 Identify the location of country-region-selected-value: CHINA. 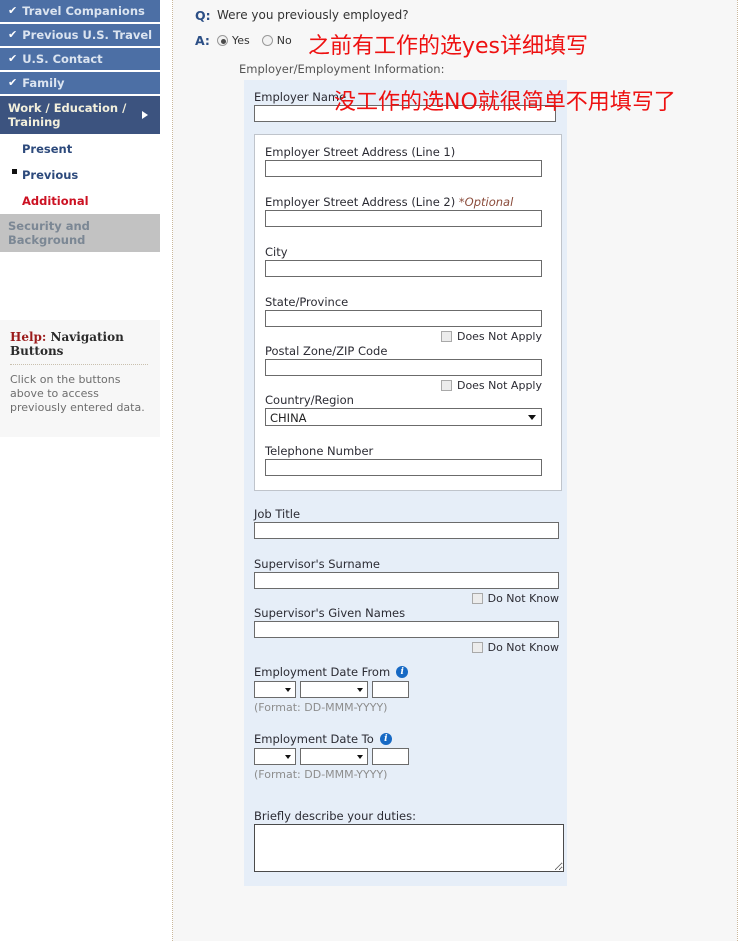
(288, 418).